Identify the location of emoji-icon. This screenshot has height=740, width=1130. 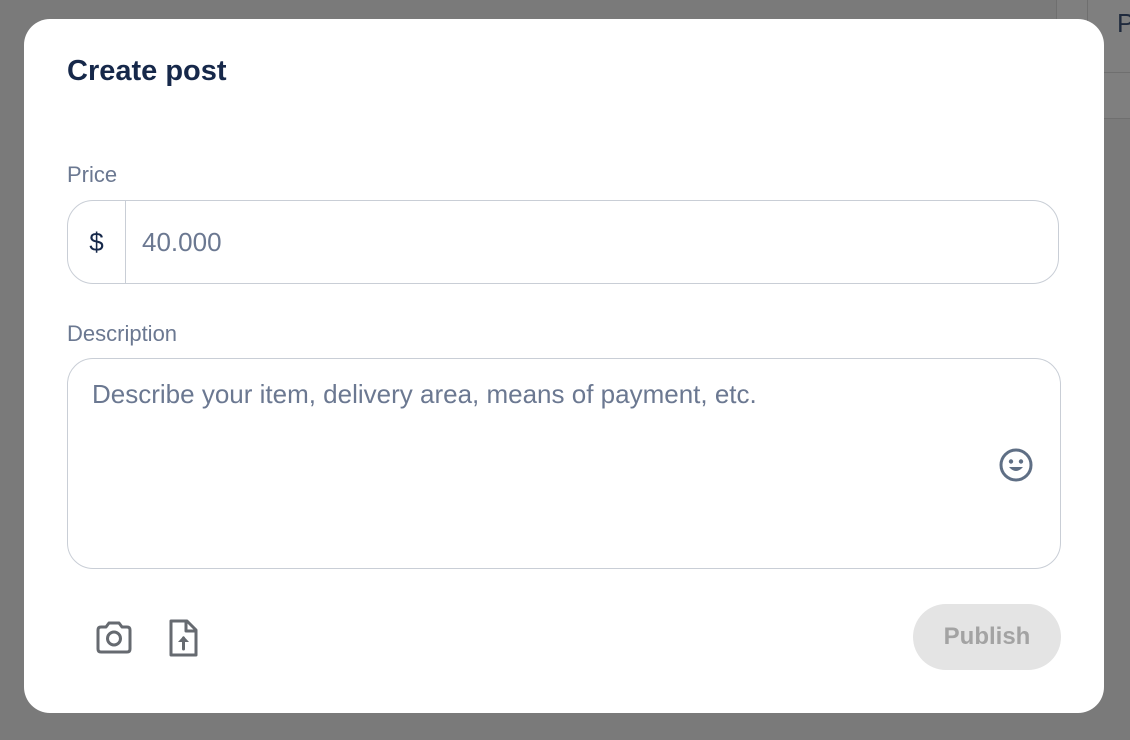
(1016, 465).